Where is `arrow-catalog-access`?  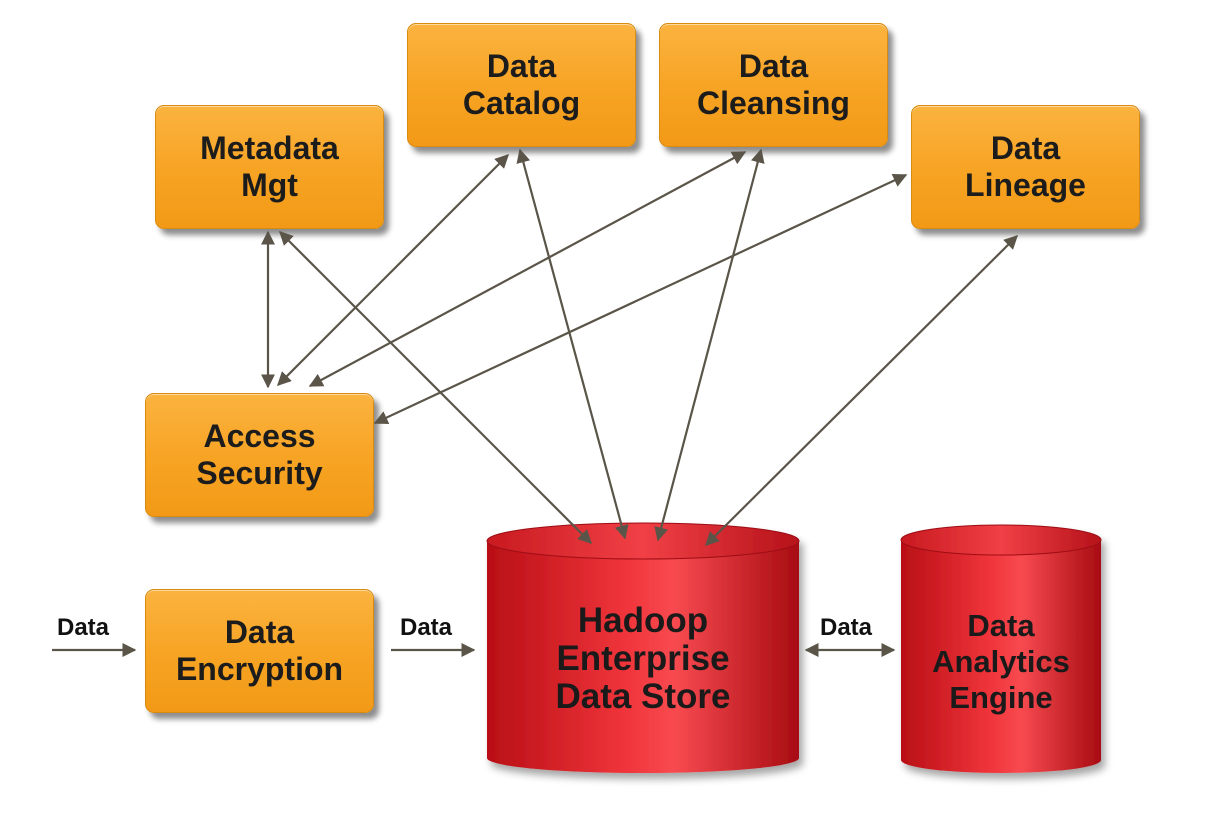
arrow-catalog-access is located at coordinates (393, 270).